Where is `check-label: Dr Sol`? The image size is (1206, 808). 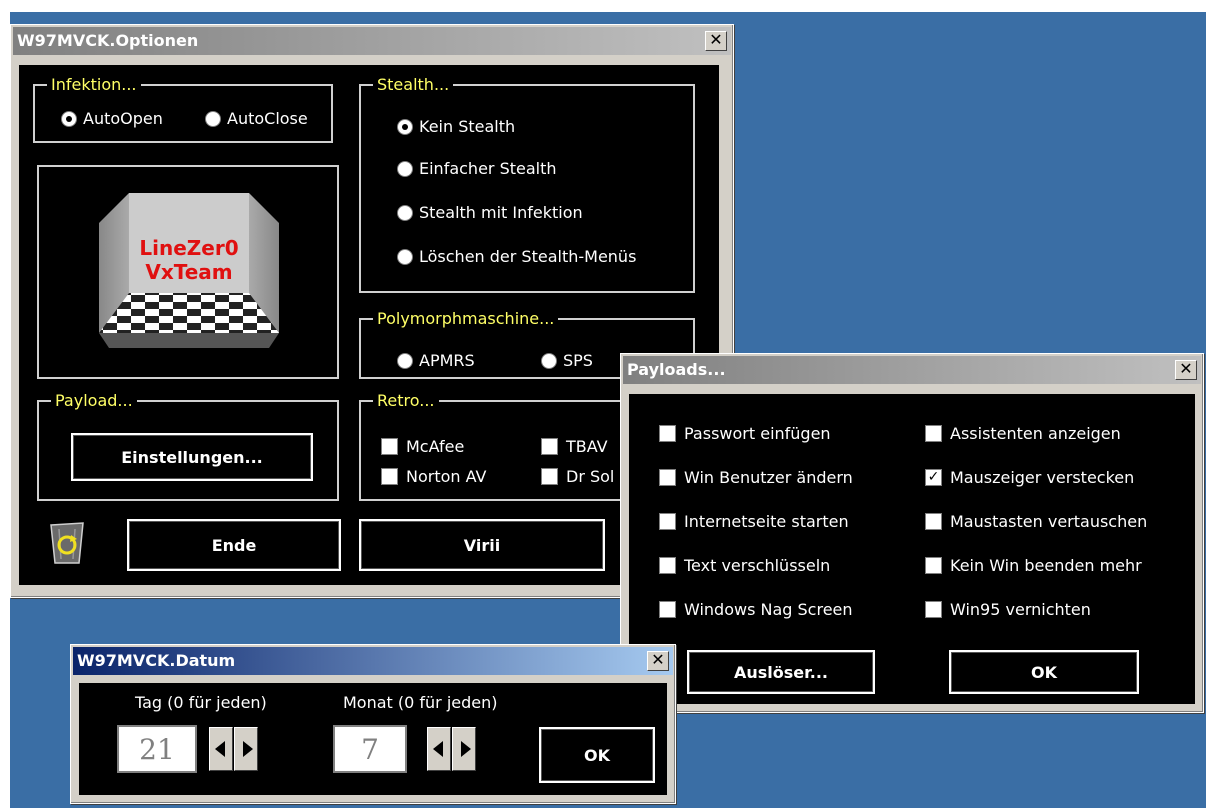
check-label: Dr Sol is located at coordinates (590, 476).